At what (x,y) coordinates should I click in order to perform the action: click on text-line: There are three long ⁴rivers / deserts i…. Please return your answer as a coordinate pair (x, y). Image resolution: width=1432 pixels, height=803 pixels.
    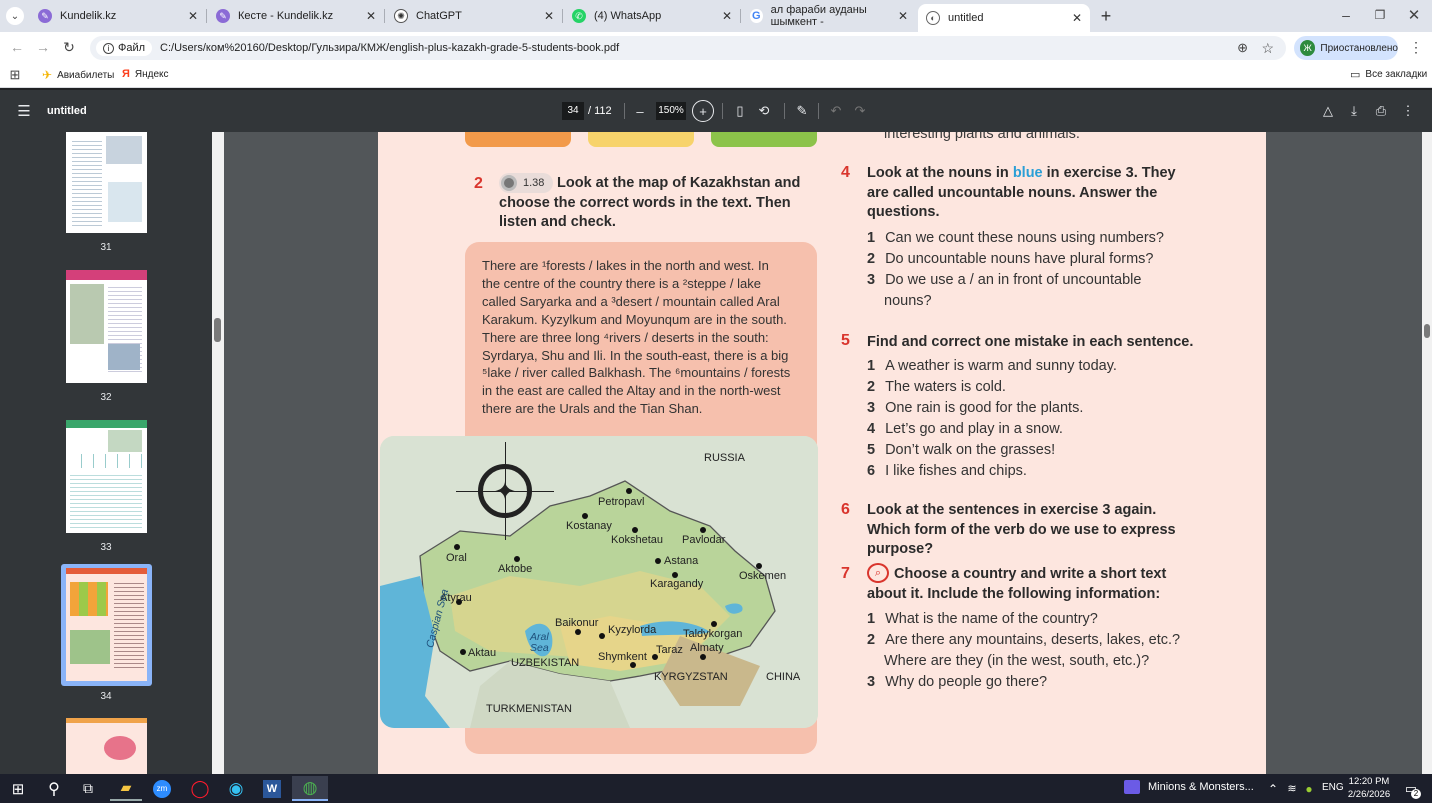
    Looking at the image, I should click on (625, 337).